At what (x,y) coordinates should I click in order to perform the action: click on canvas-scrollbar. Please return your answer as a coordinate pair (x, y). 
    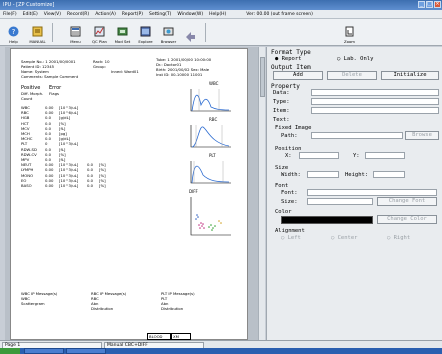
    Looking at the image, I should click on (261, 193).